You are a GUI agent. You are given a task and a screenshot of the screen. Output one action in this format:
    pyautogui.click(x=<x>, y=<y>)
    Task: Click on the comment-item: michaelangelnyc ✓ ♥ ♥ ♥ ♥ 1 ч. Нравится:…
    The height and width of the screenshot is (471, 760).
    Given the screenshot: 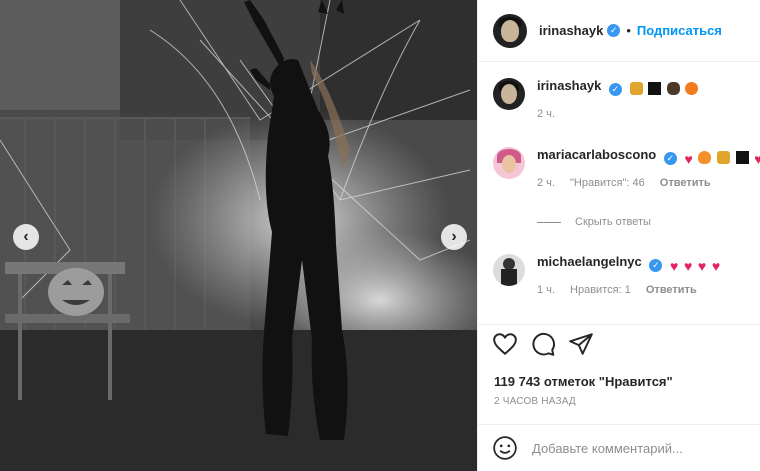 What is the action you would take?
    pyautogui.click(x=607, y=275)
    